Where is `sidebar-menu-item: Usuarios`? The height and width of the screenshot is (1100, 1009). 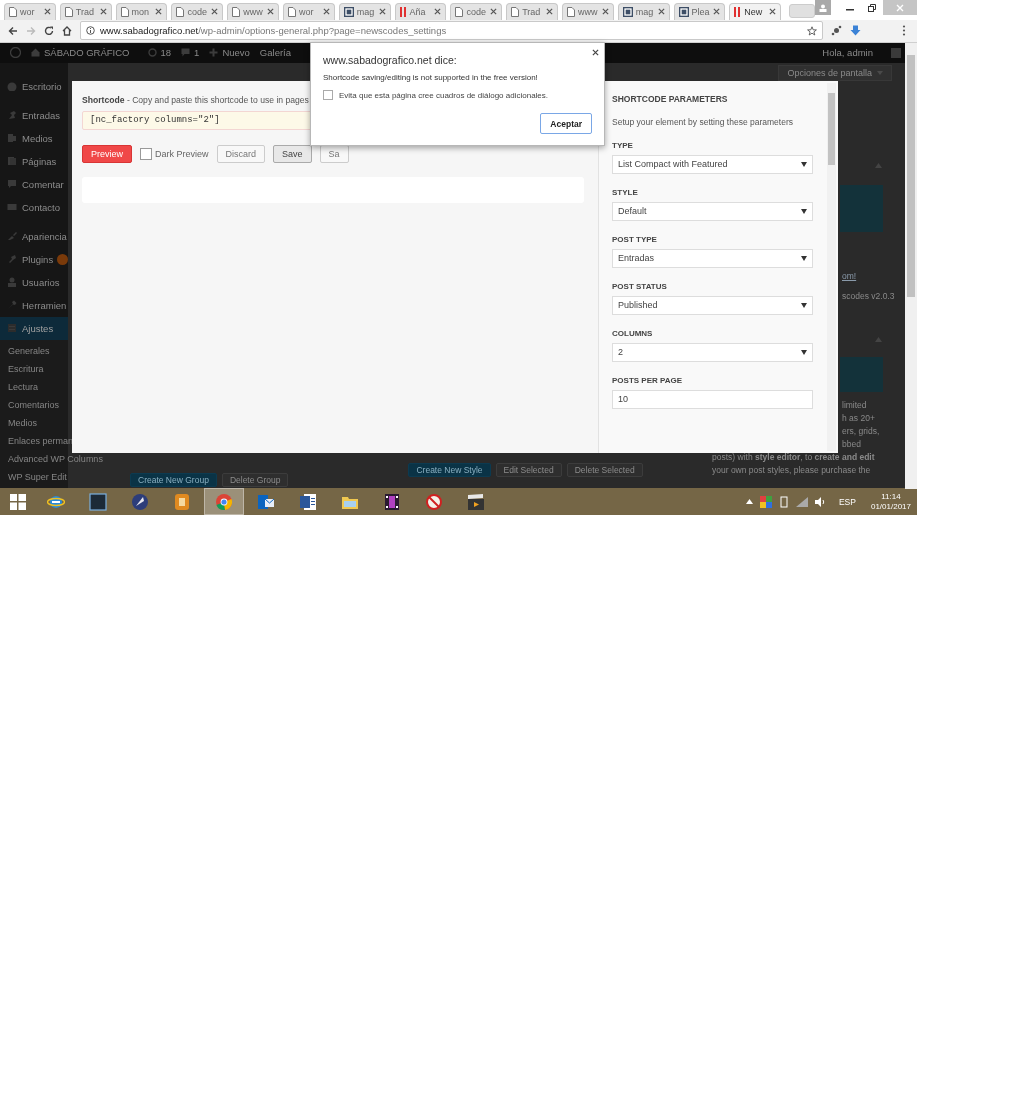
sidebar-menu-item: Usuarios is located at coordinates (34, 282).